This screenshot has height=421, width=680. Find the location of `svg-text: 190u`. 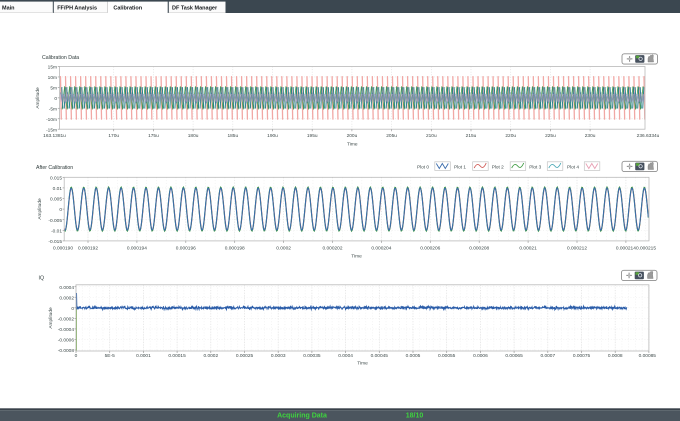

svg-text: 190u is located at coordinates (272, 136).